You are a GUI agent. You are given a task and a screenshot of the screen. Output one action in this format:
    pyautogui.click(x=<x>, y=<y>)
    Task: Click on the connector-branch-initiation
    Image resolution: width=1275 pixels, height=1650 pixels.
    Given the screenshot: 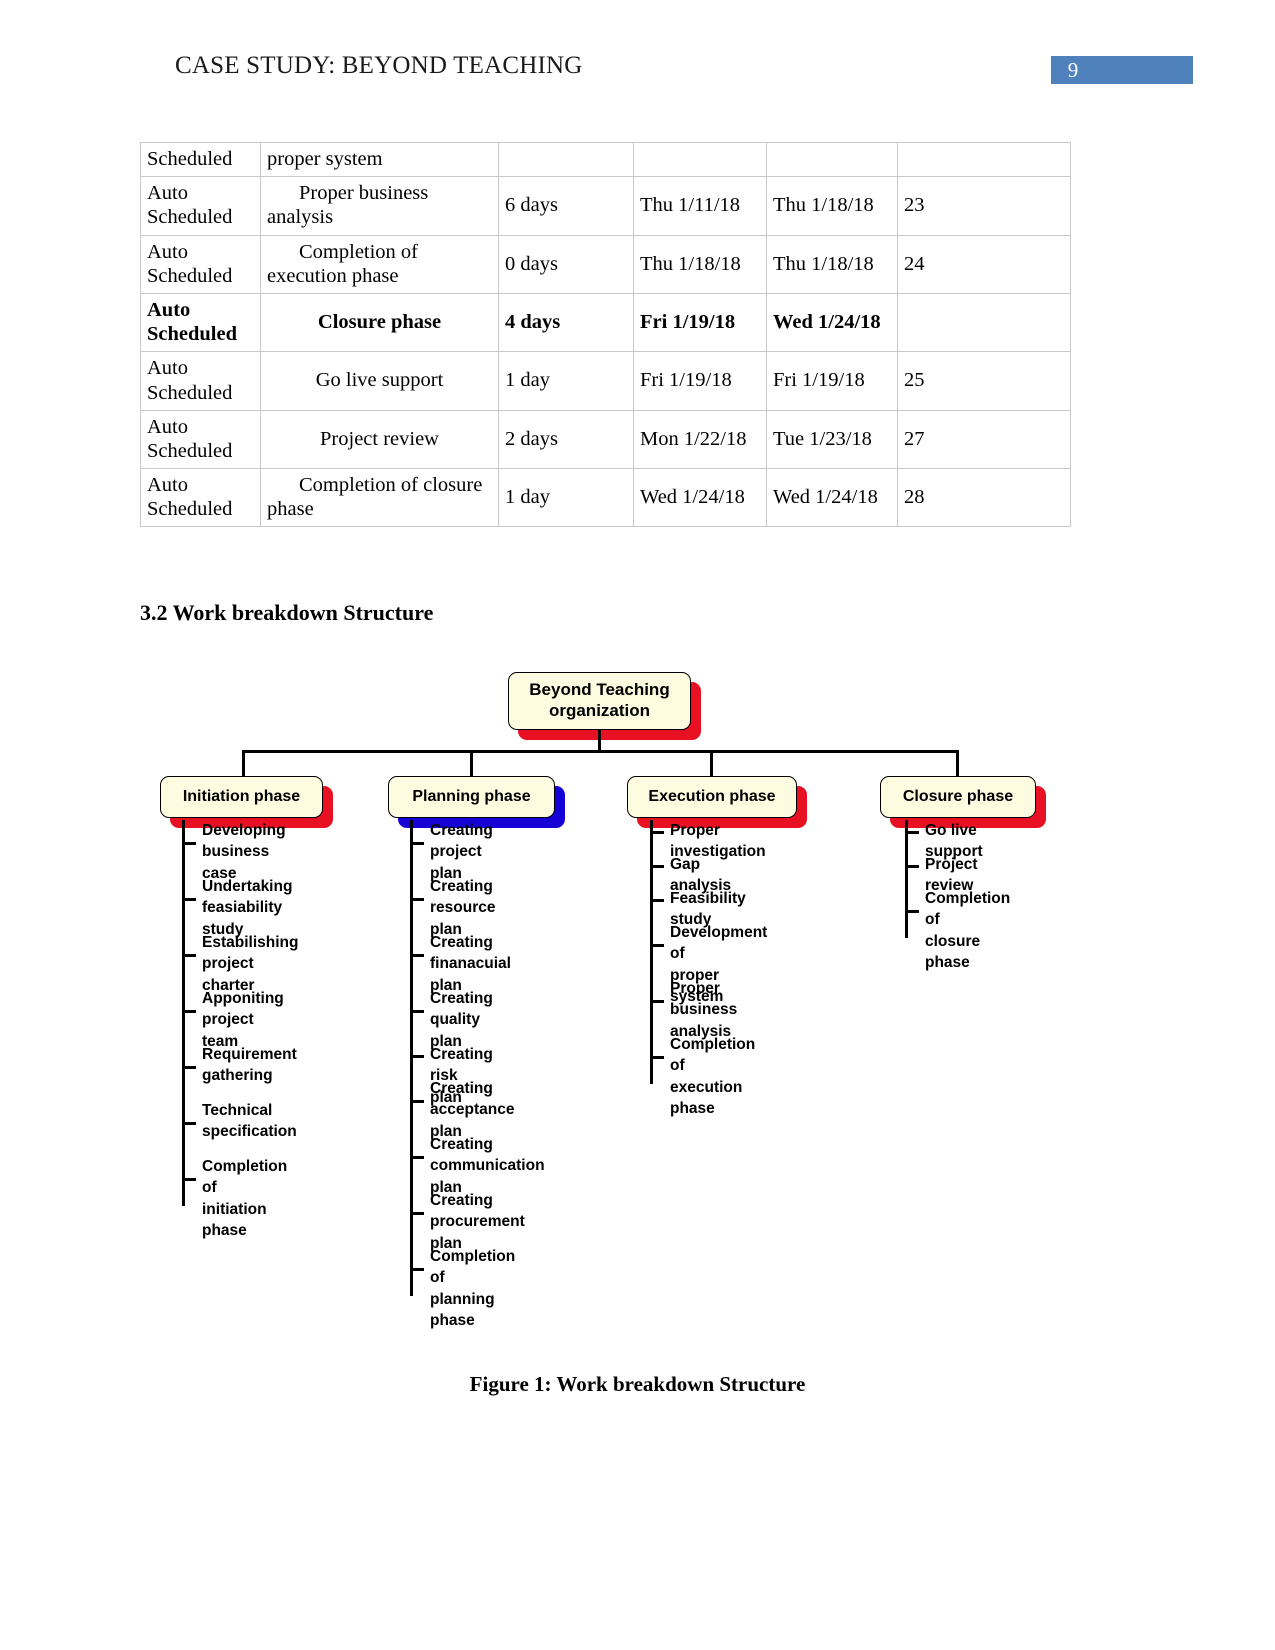 What is the action you would take?
    pyautogui.click(x=243, y=763)
    